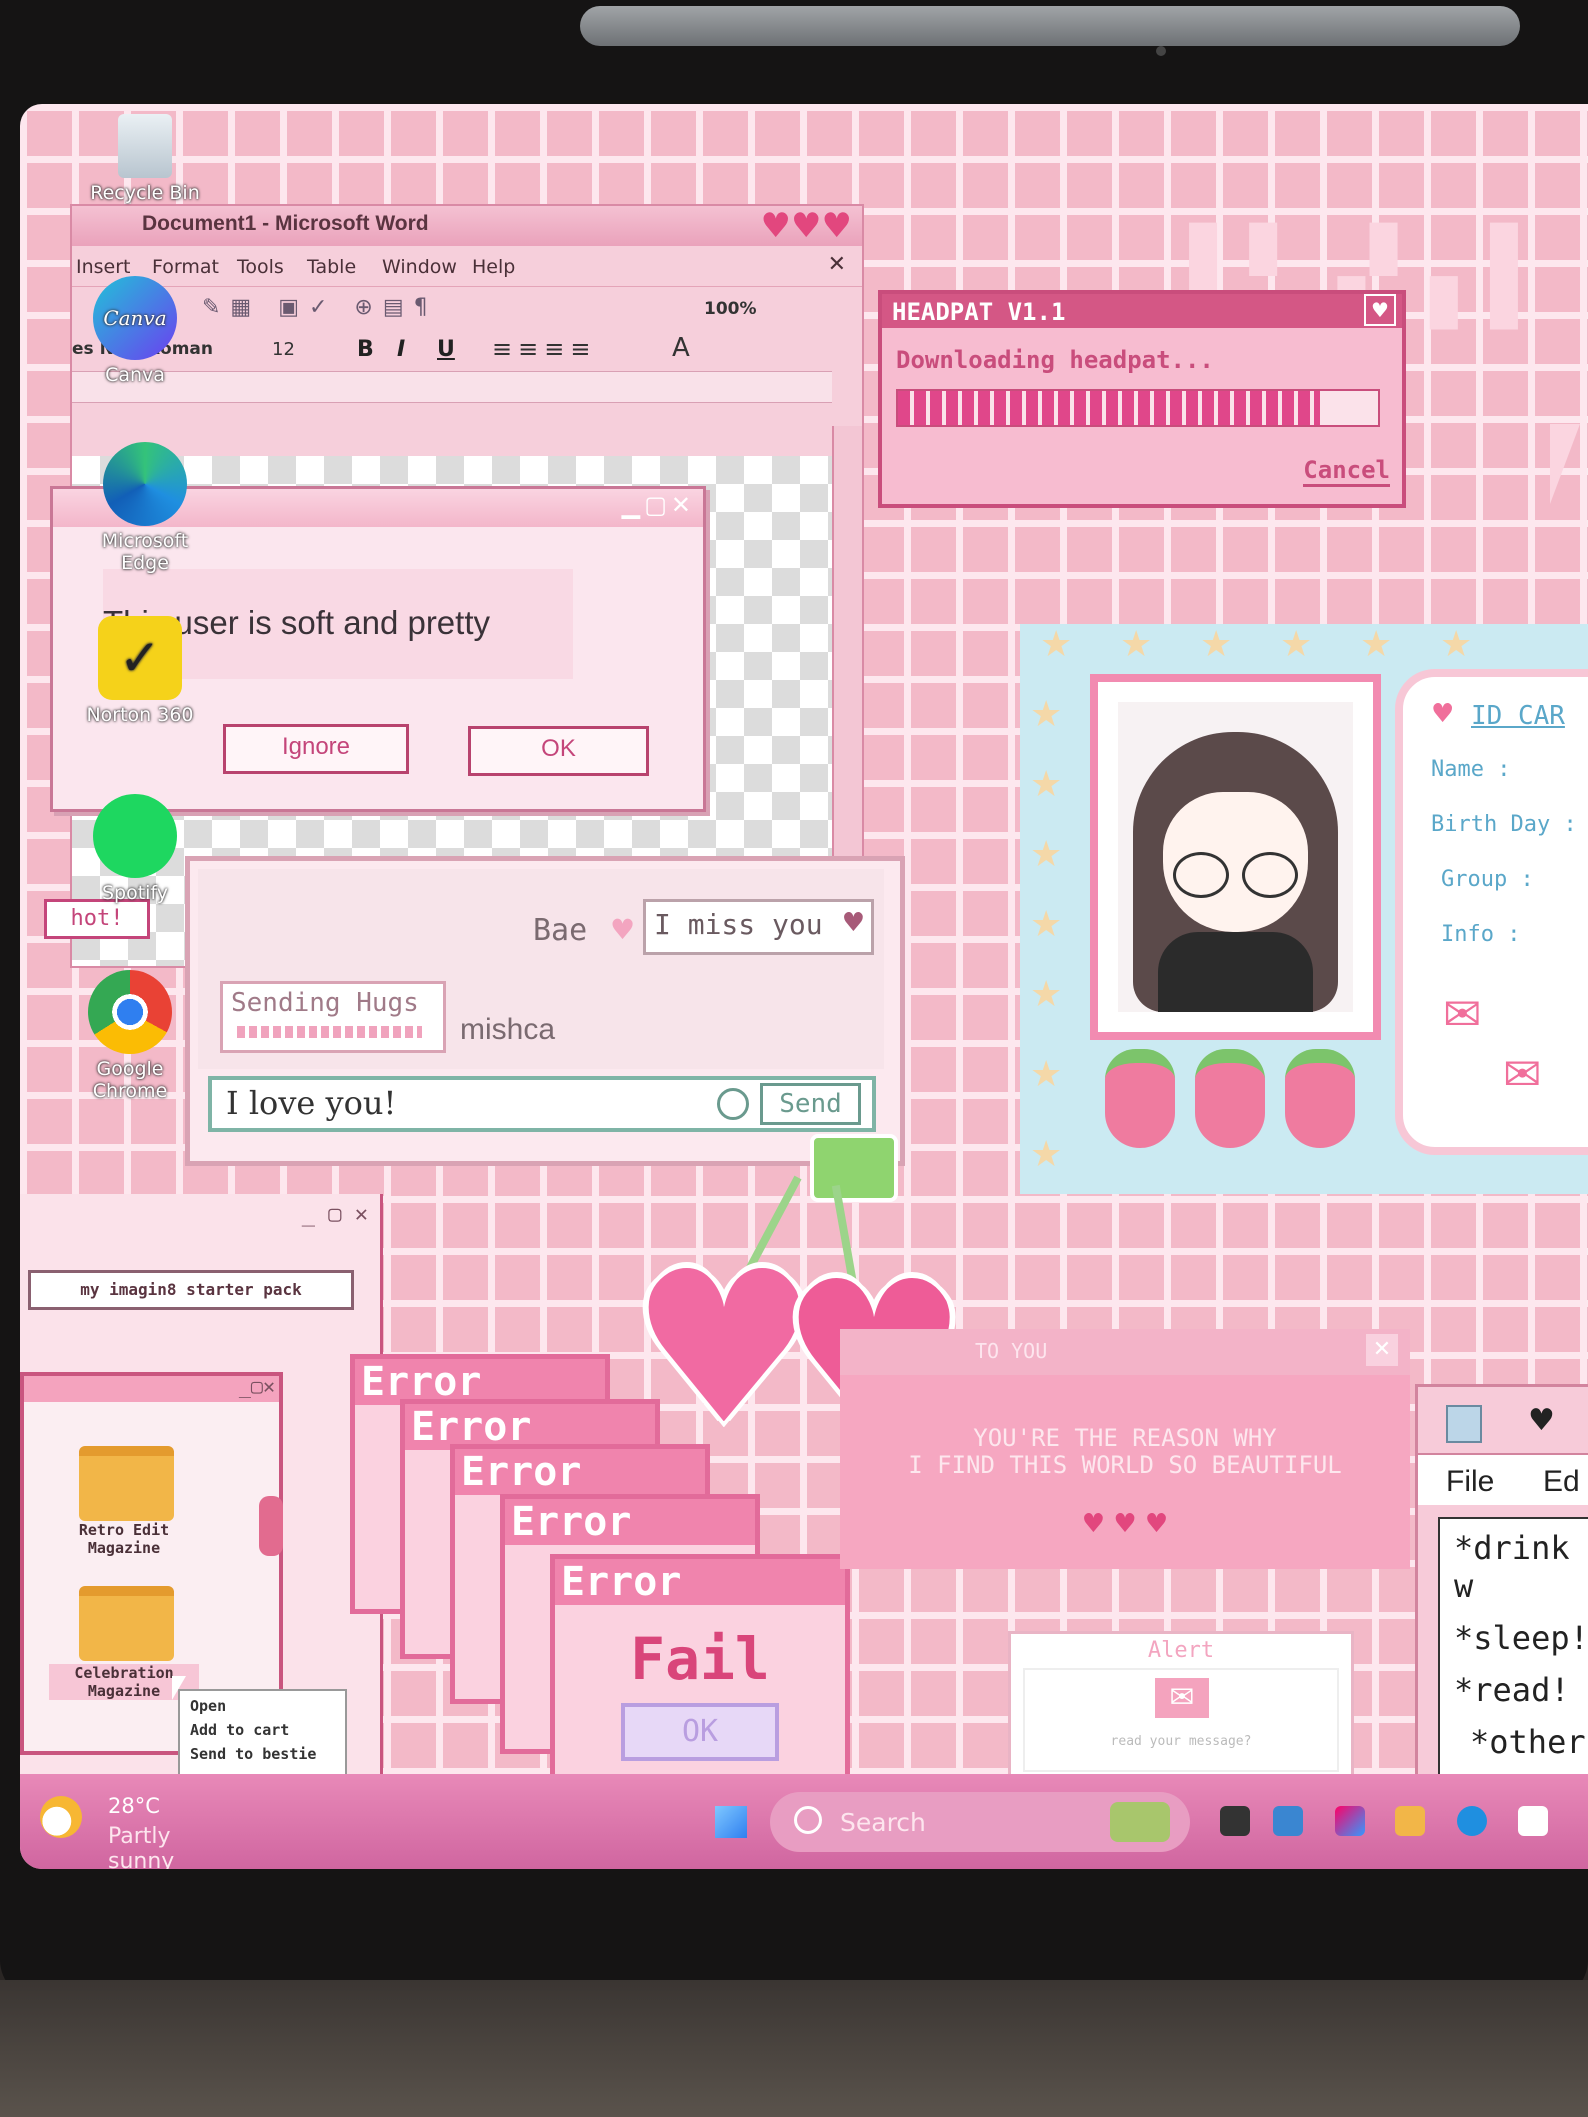  Describe the element at coordinates (271, 1526) in the screenshot. I see `folder-scrollbar` at that location.